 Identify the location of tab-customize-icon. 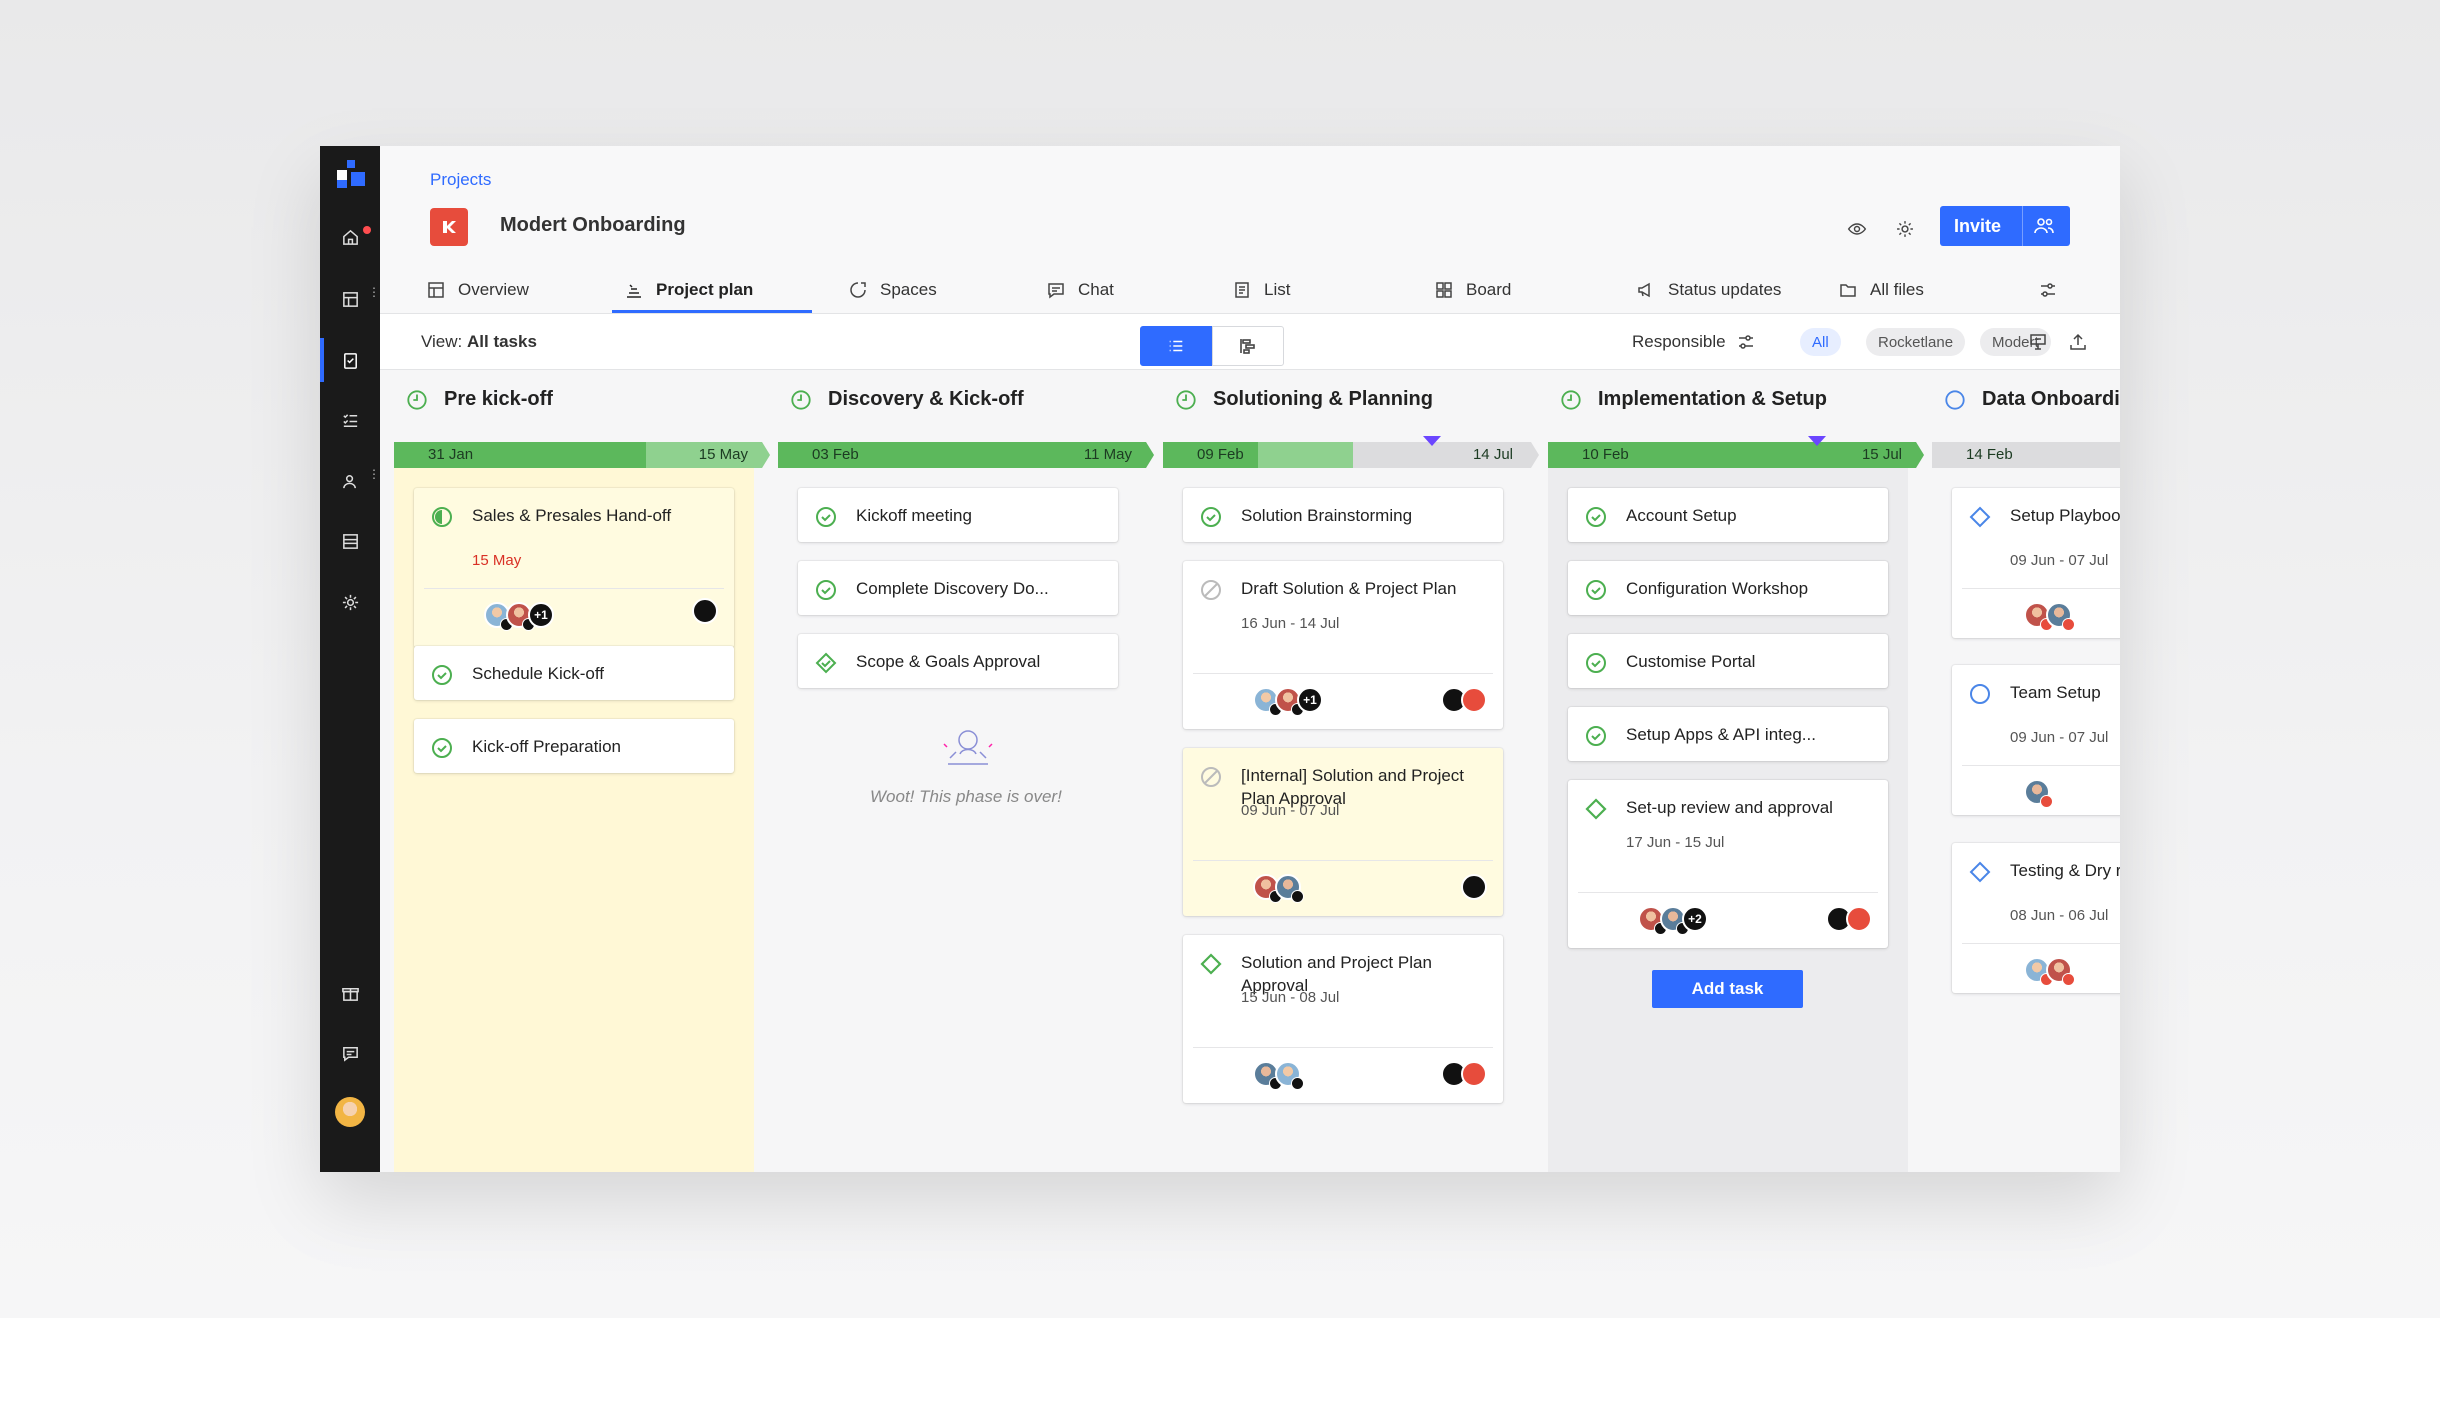
(2054, 290).